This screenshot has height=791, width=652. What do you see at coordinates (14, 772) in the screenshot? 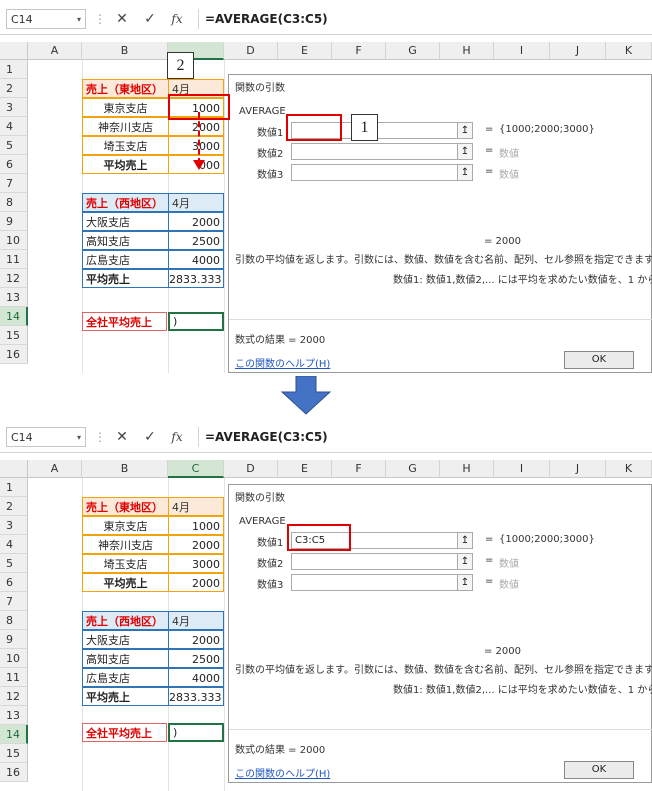
I see `row-header-16: 16` at bounding box center [14, 772].